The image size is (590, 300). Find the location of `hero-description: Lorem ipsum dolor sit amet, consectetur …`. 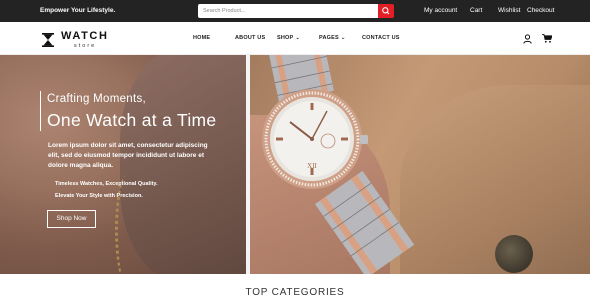

hero-description: Lorem ipsum dolor sit amet, consectetur … is located at coordinates (128, 155).